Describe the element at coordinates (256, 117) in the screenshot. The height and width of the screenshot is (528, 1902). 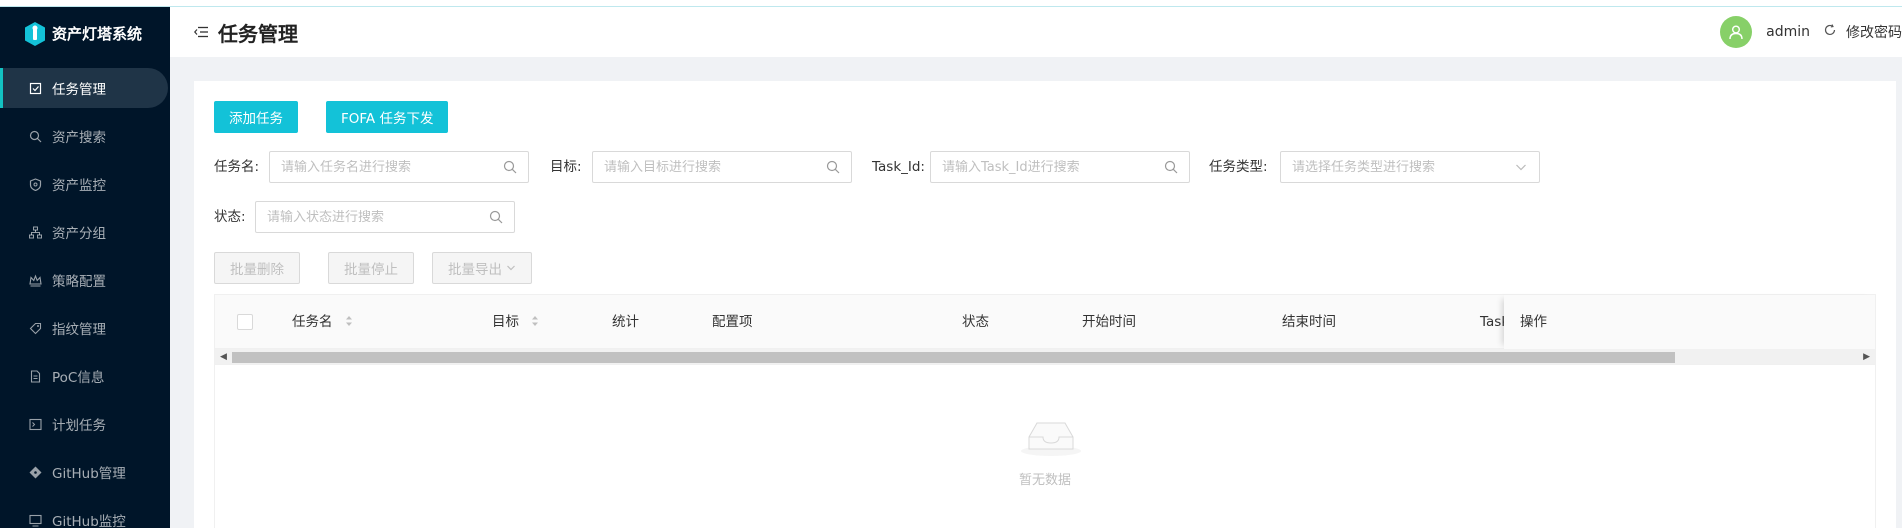
I see `add-task-button: 添加任务` at that location.